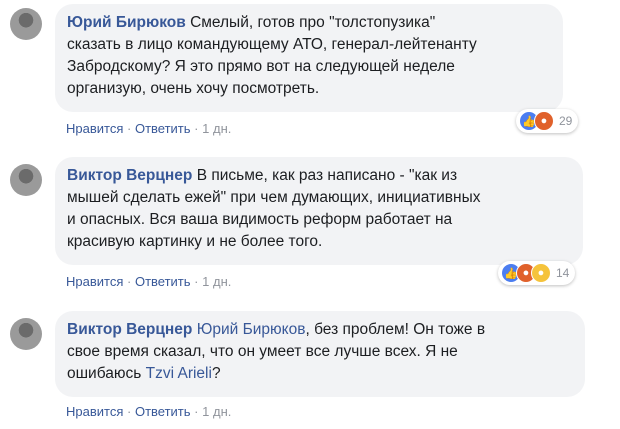 This screenshot has height=429, width=620. Describe the element at coordinates (216, 373) in the screenshot. I see `comment-text-line: ?` at that location.